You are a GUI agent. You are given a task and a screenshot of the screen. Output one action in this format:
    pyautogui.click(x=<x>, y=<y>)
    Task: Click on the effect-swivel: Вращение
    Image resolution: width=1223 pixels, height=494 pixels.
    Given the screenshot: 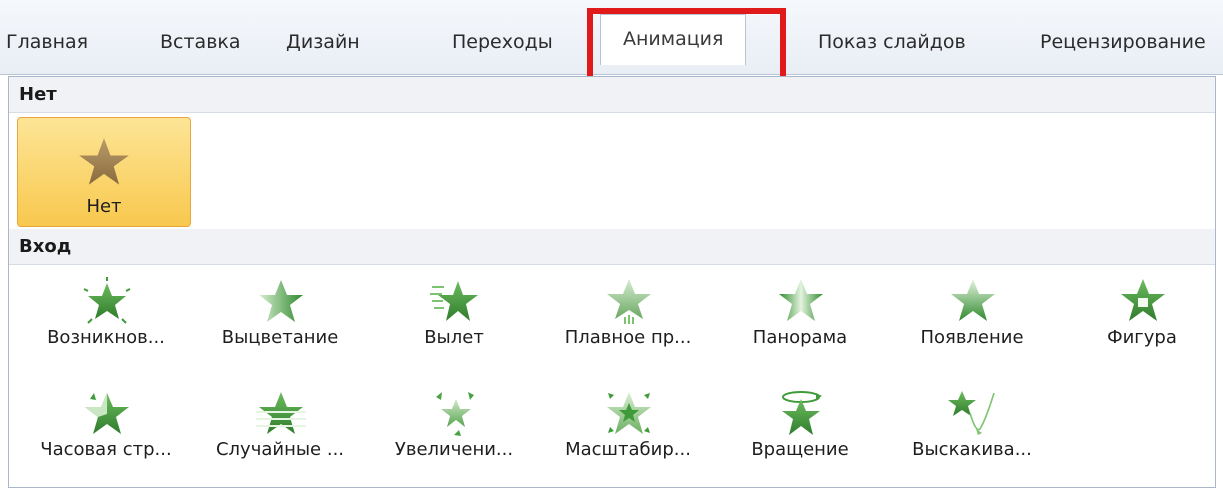 What is the action you would take?
    pyautogui.click(x=800, y=430)
    